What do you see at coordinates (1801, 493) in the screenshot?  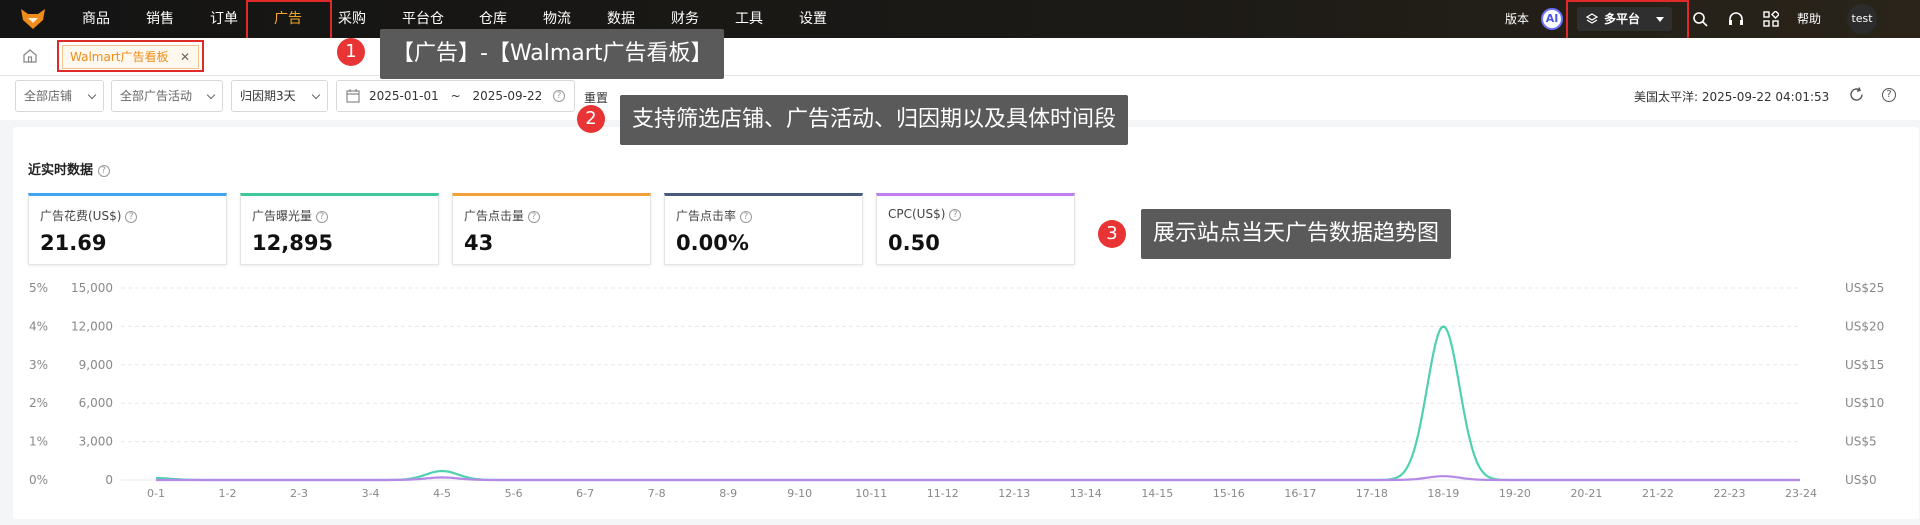 I see `x-tick: 23-24` at bounding box center [1801, 493].